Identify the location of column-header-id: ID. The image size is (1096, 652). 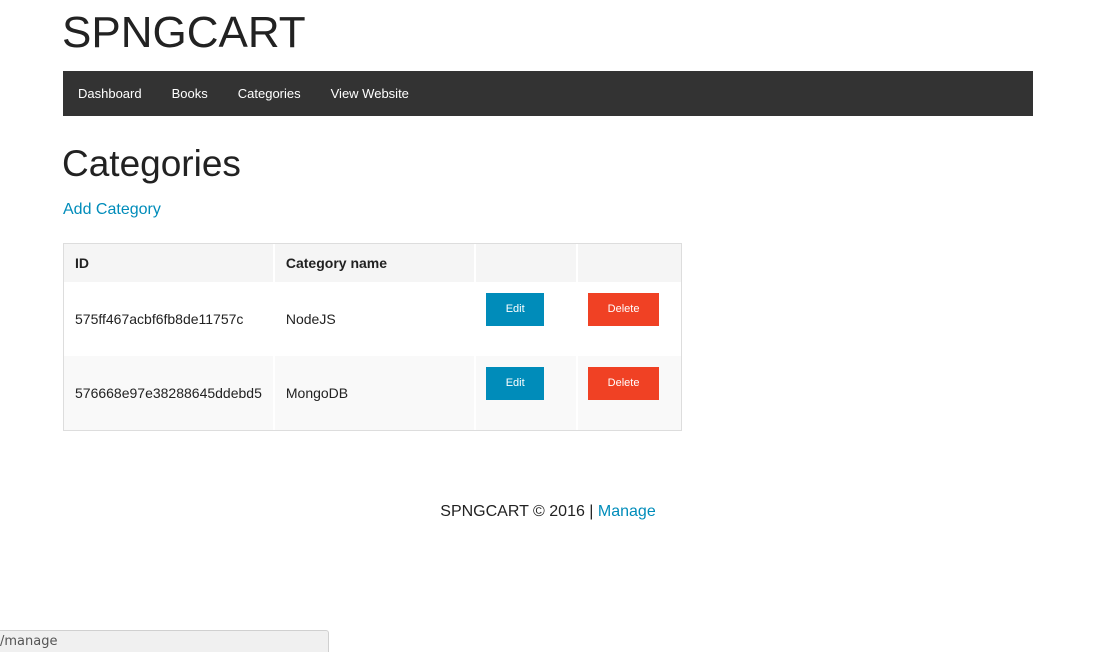
(169, 263).